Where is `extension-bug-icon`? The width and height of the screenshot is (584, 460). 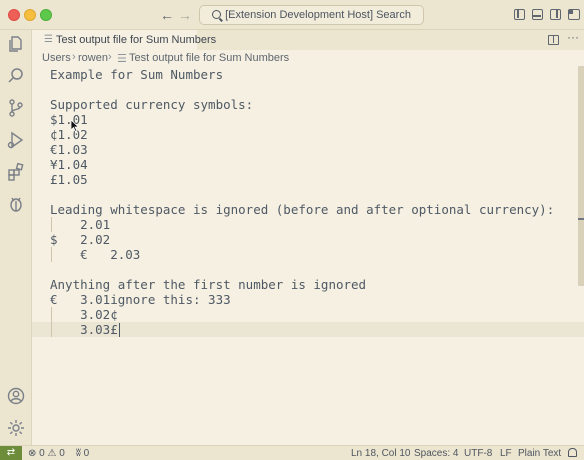 extension-bug-icon is located at coordinates (16, 204).